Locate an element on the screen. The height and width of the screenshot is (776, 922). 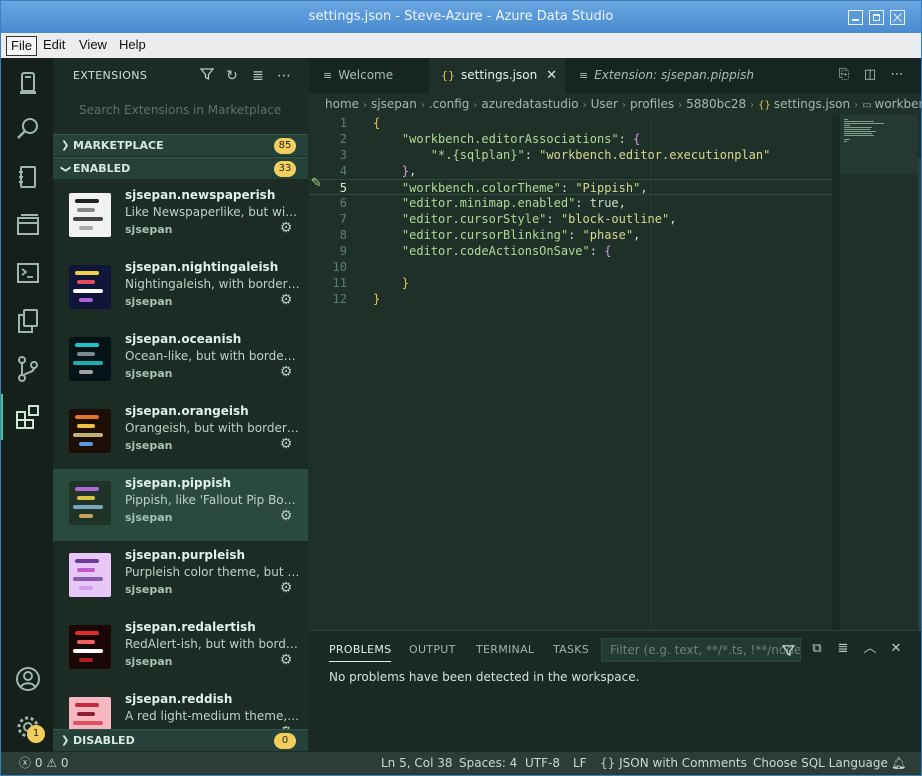
line-number: 11 is located at coordinates (339, 283).